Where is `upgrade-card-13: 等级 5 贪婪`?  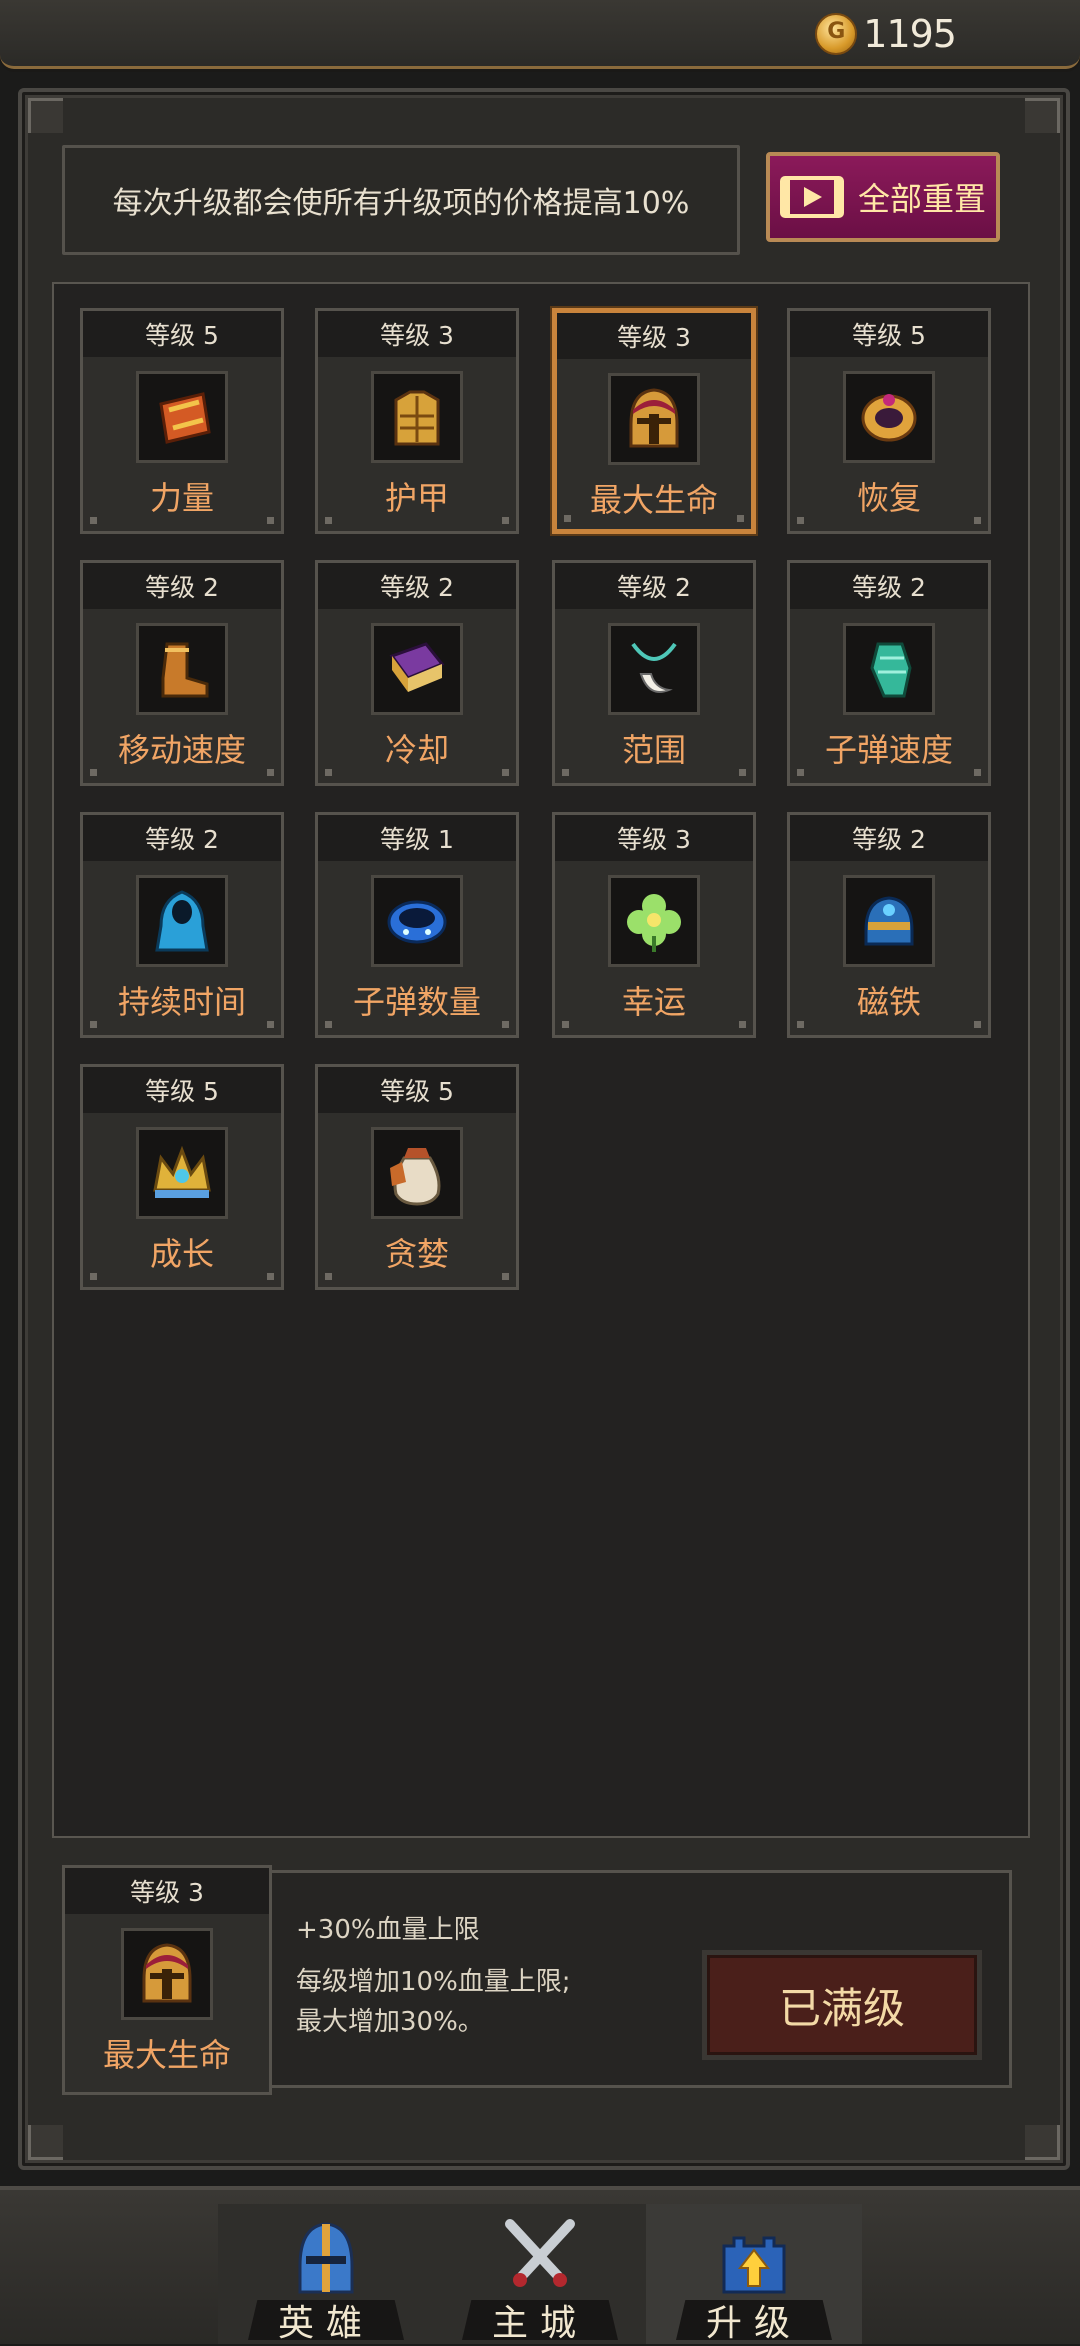
upgrade-card-13: 等级 5 贪婪 is located at coordinates (417, 1177).